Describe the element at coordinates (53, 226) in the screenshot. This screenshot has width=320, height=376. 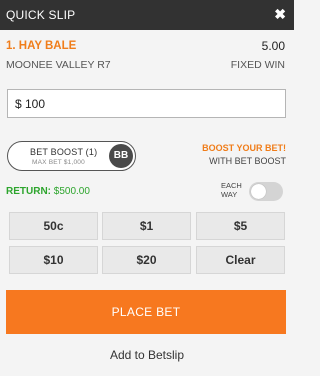
I see `quick-stake-50c-button: 50c` at that location.